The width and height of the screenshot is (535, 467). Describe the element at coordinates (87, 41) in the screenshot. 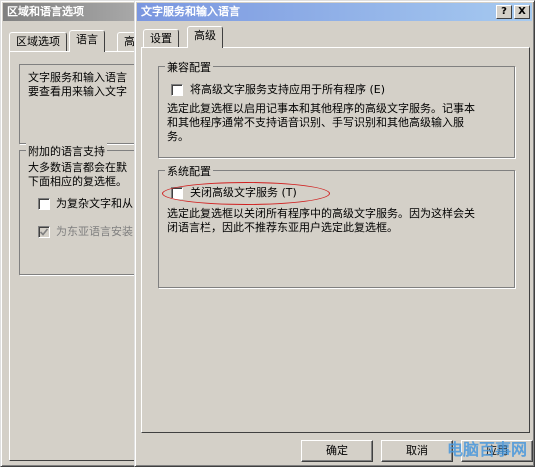

I see `tab-languages: 语言` at that location.